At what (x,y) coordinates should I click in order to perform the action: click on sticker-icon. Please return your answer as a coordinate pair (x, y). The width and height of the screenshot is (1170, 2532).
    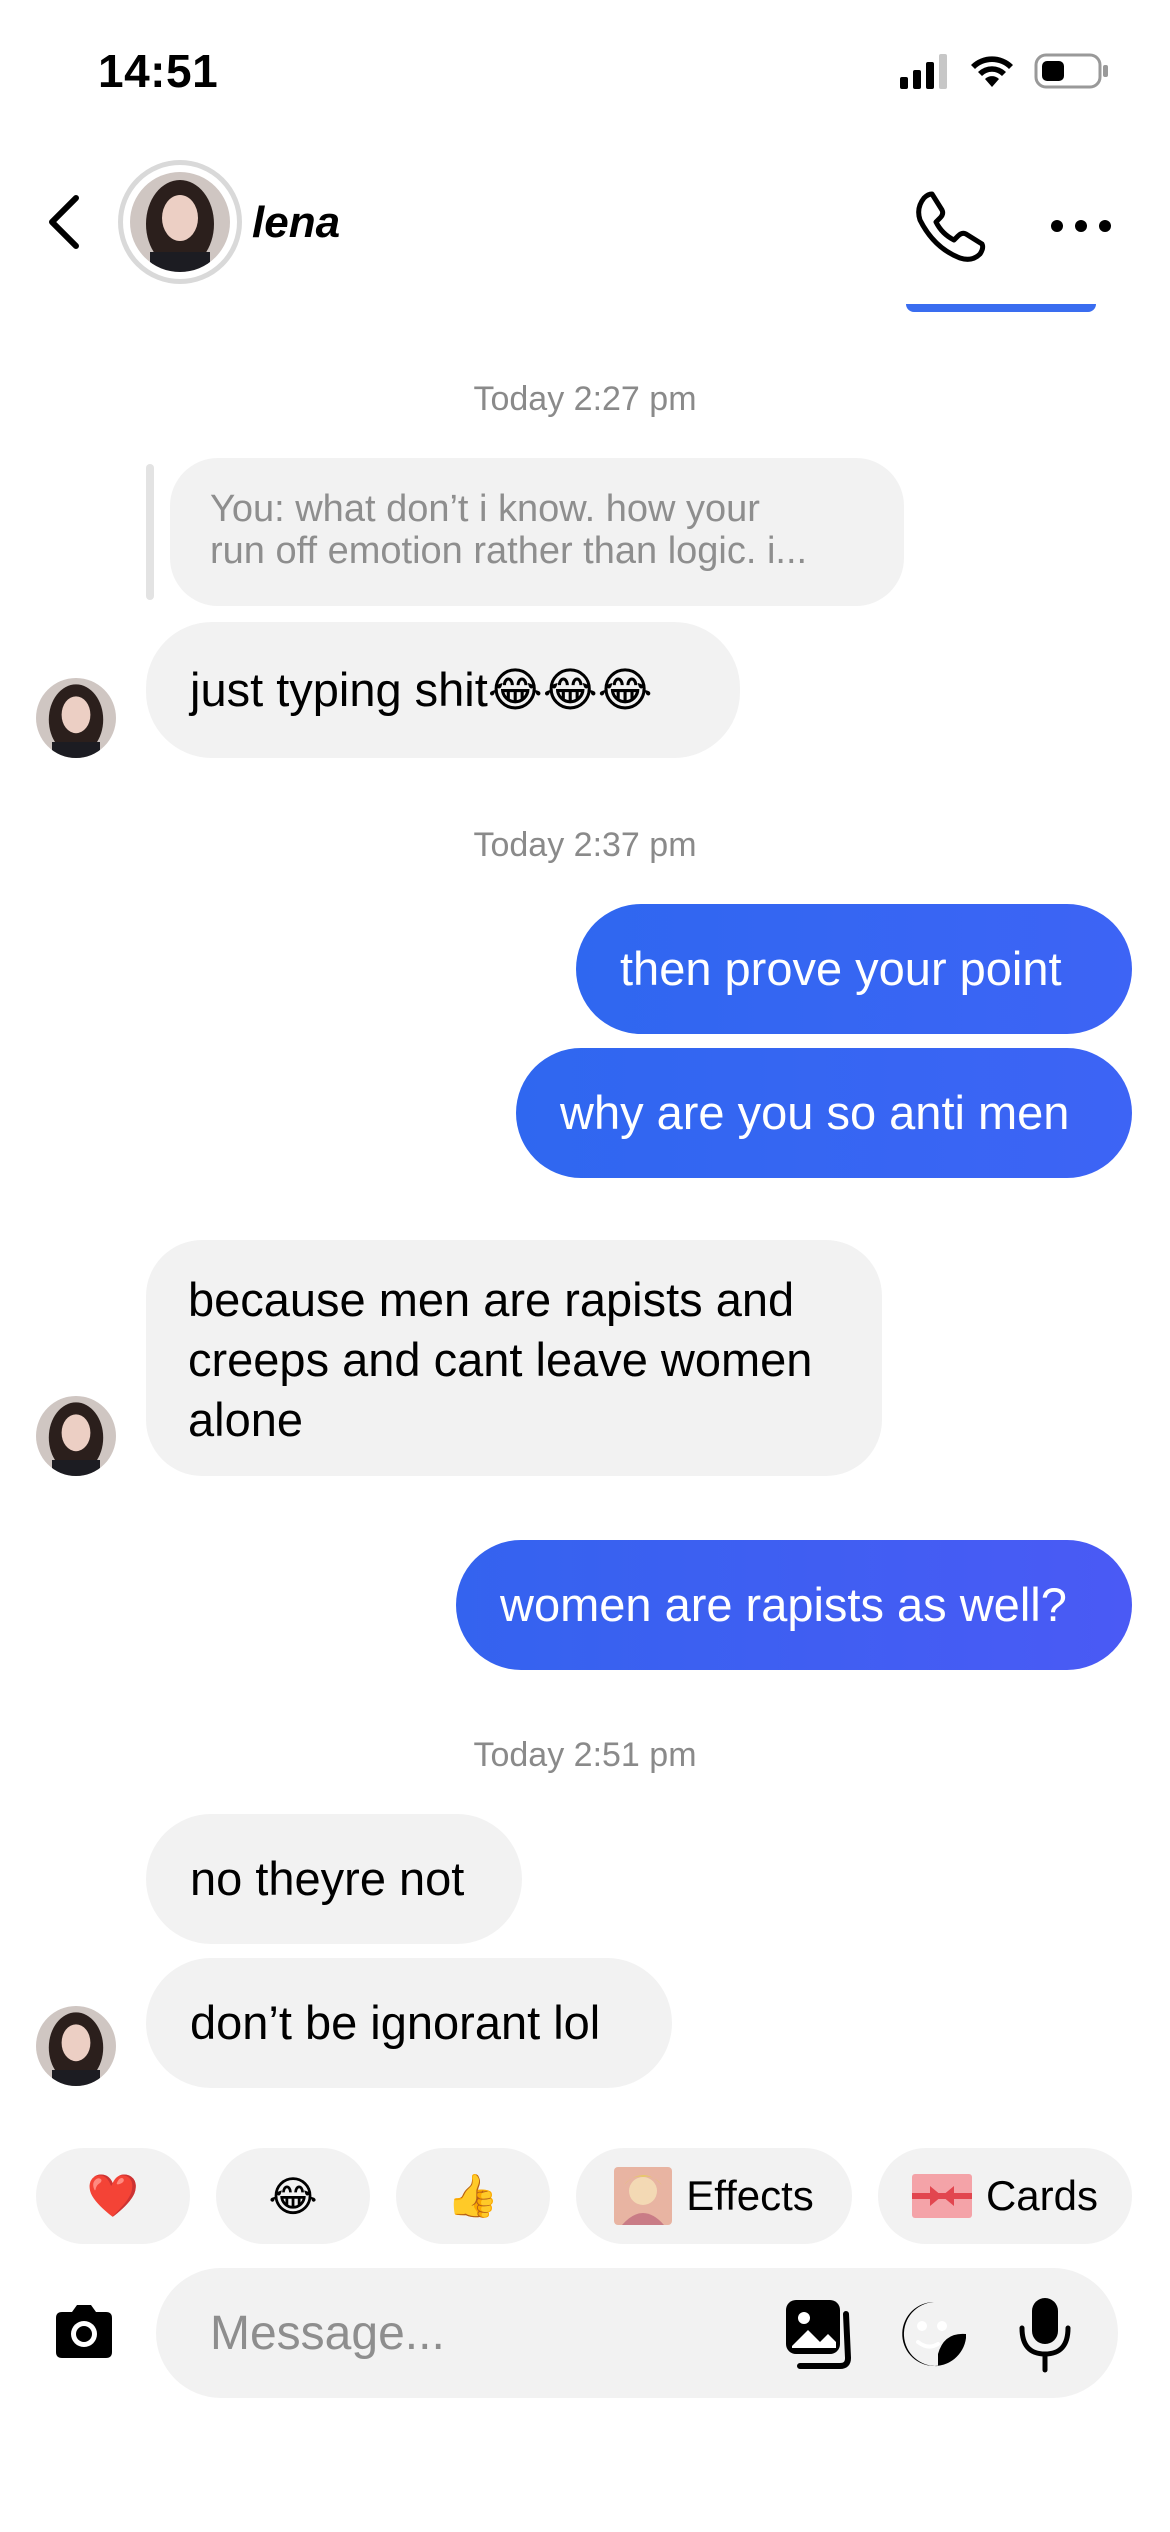
    Looking at the image, I should click on (934, 2334).